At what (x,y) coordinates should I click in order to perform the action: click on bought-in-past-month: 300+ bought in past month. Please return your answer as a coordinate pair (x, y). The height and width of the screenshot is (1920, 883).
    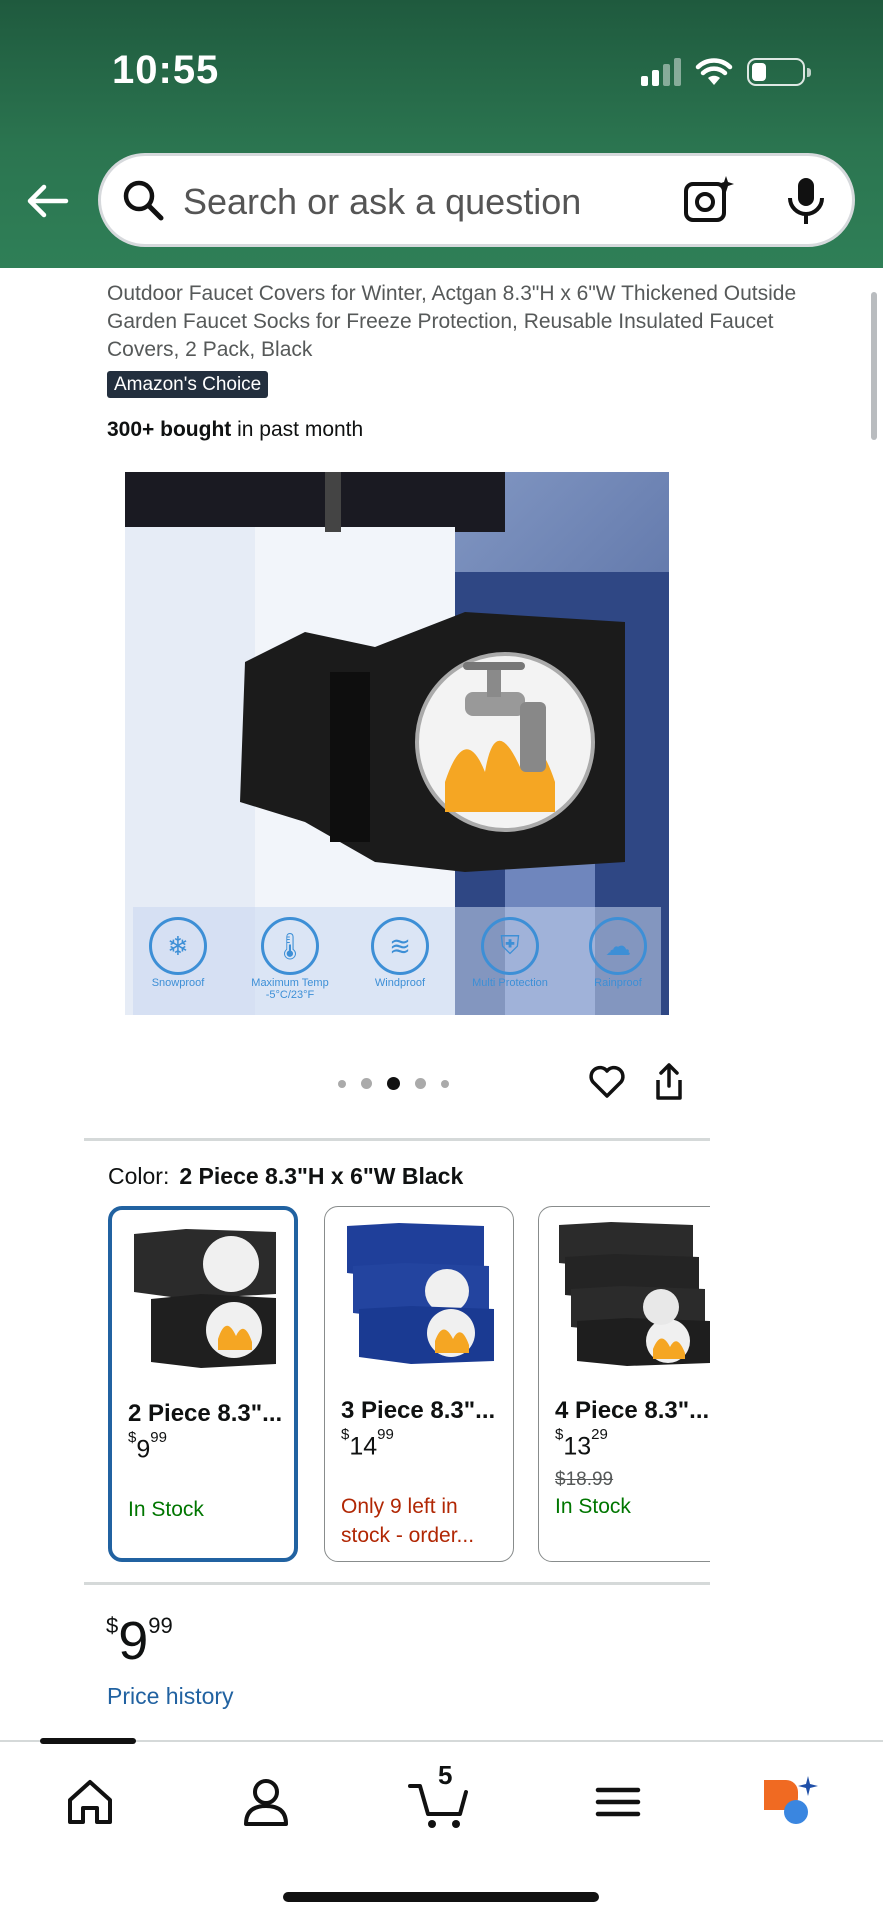
    Looking at the image, I should click on (235, 430).